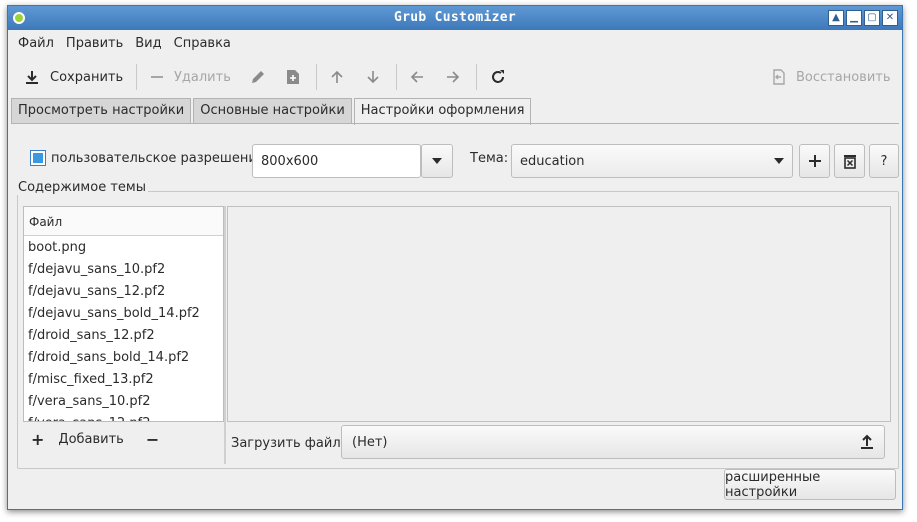 The width and height of the screenshot is (917, 522). I want to click on file-actions: + Добавить −, so click(95, 439).